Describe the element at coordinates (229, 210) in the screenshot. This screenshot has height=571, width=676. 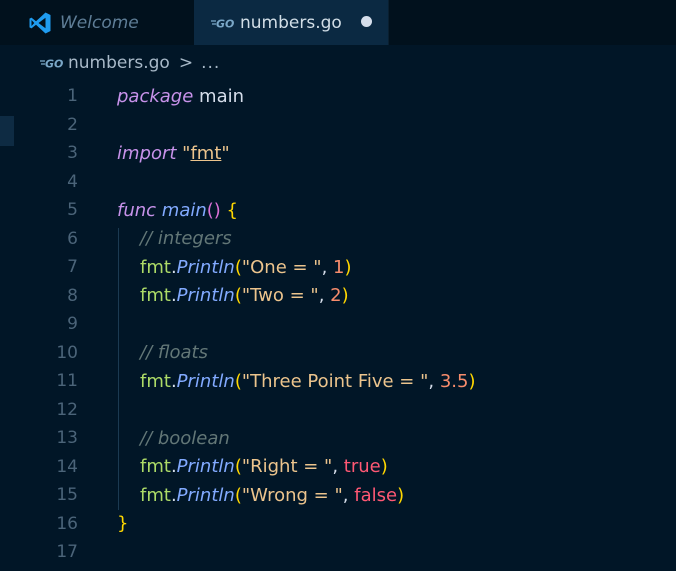
I see `brace: {` at that location.